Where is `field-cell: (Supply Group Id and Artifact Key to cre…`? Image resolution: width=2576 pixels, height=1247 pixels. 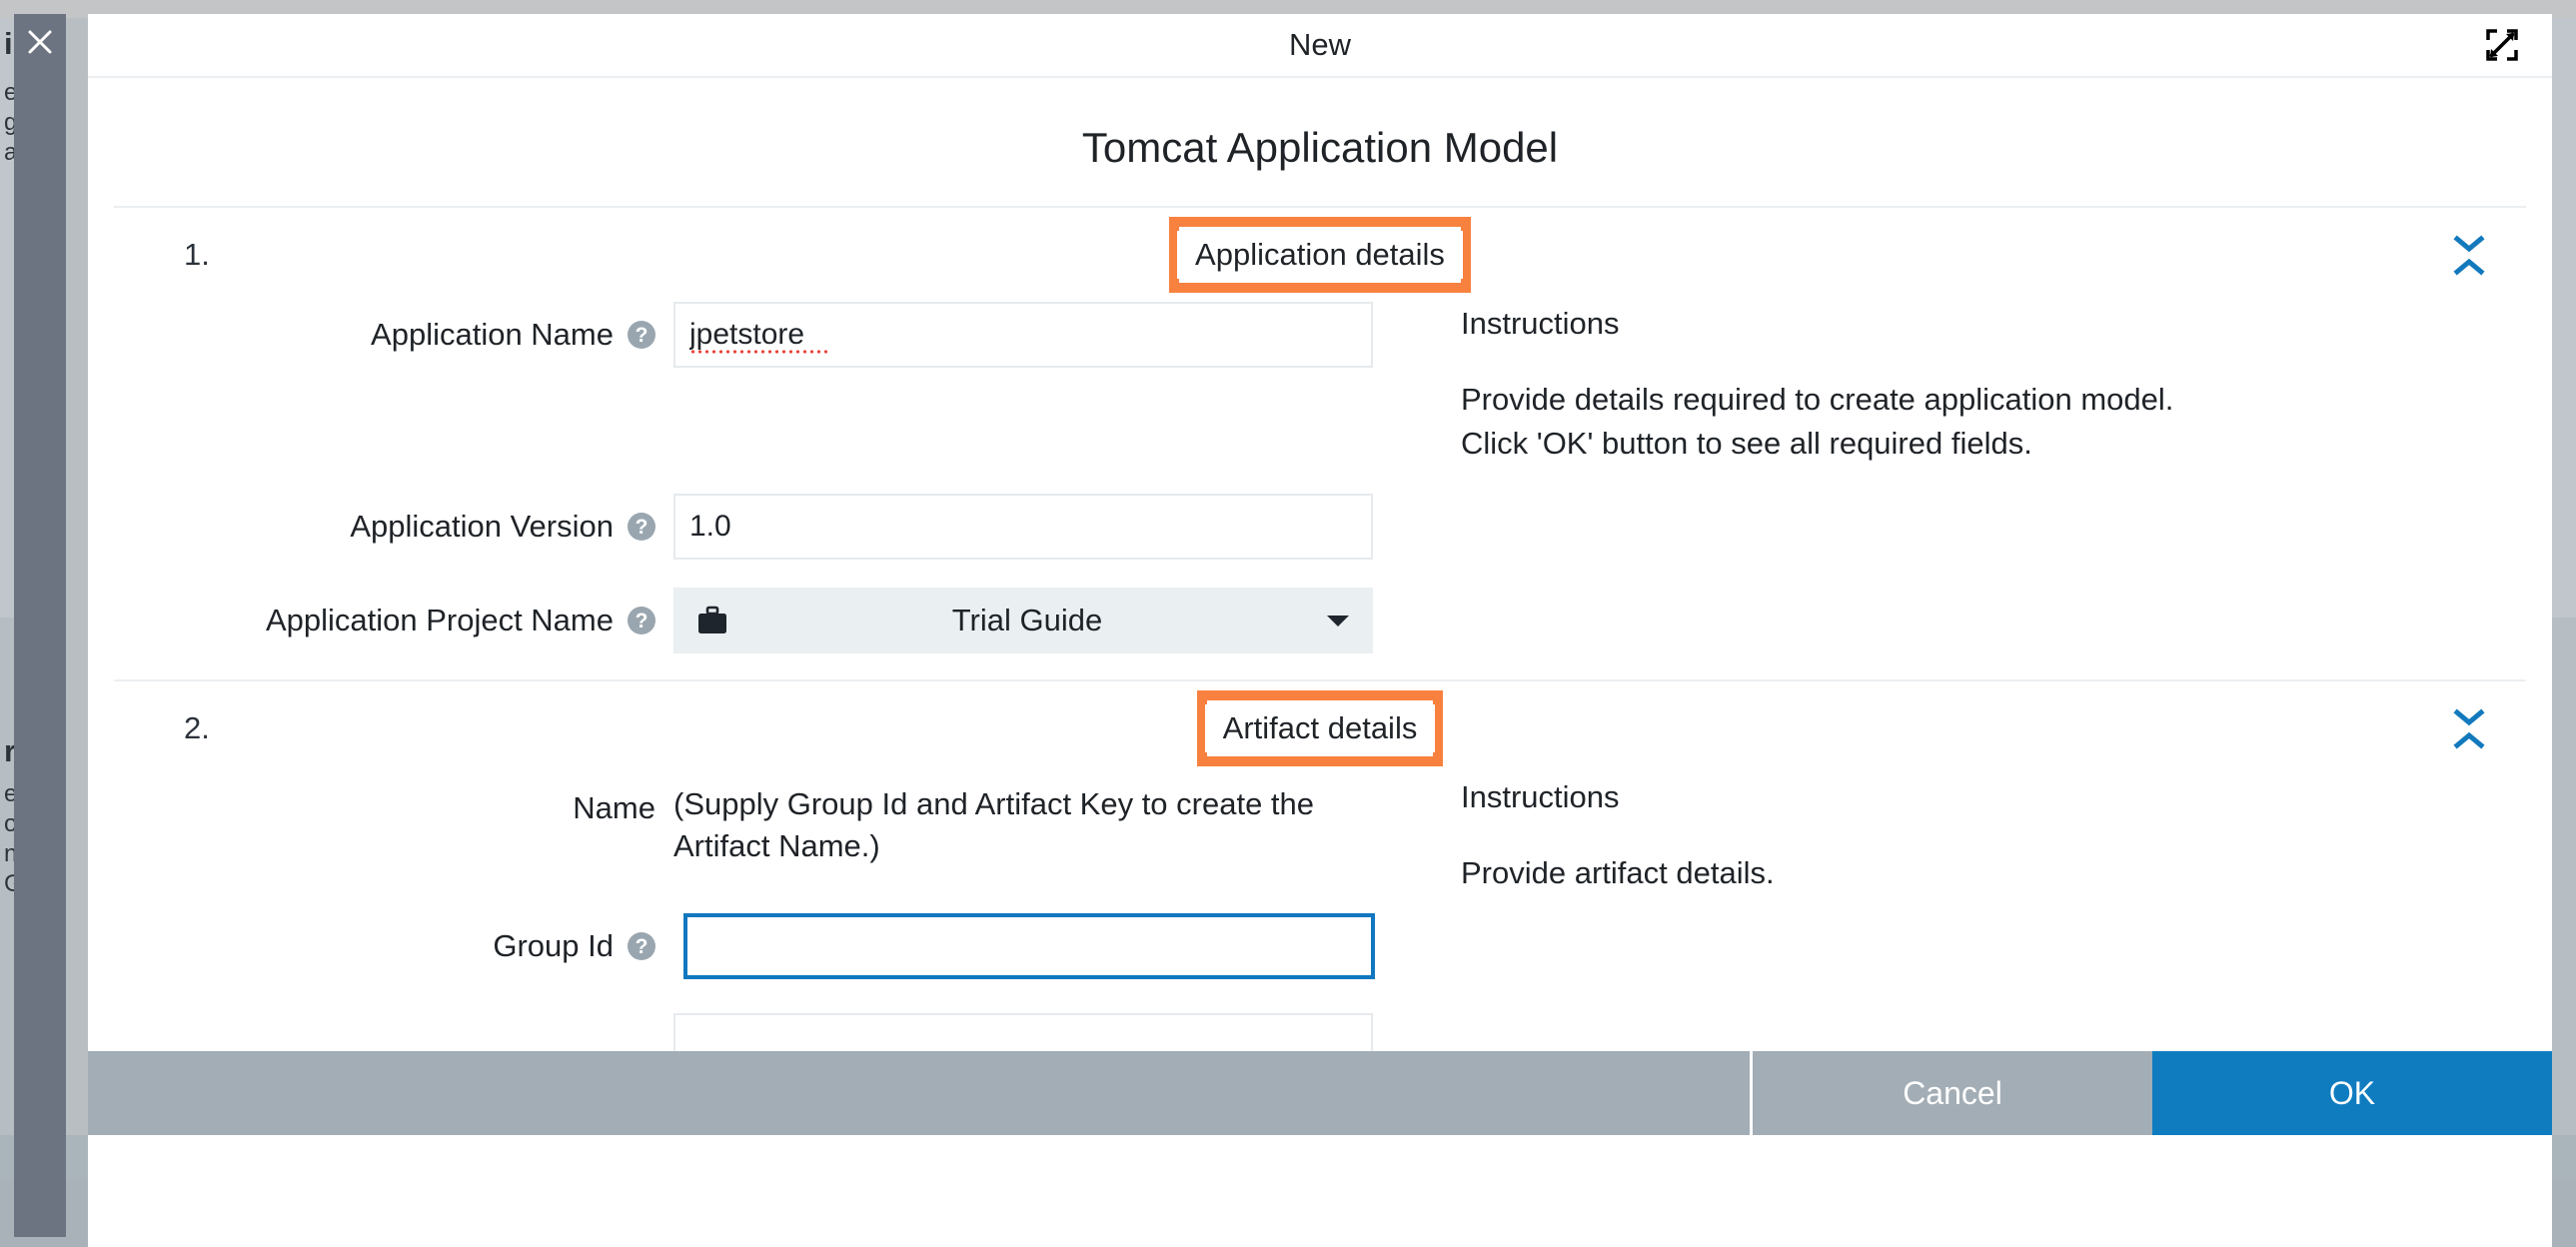
field-cell: (Supply Group Id and Artifact Key to cre… is located at coordinates (1023, 821).